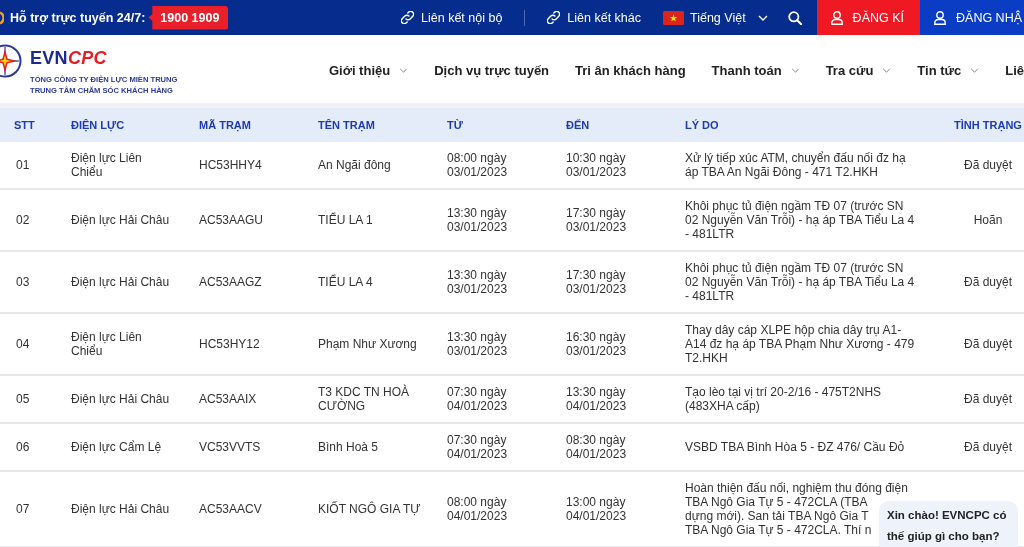 The image size is (1024, 547). What do you see at coordinates (755, 70) in the screenshot?
I see `nav-item: Thanh toán` at bounding box center [755, 70].